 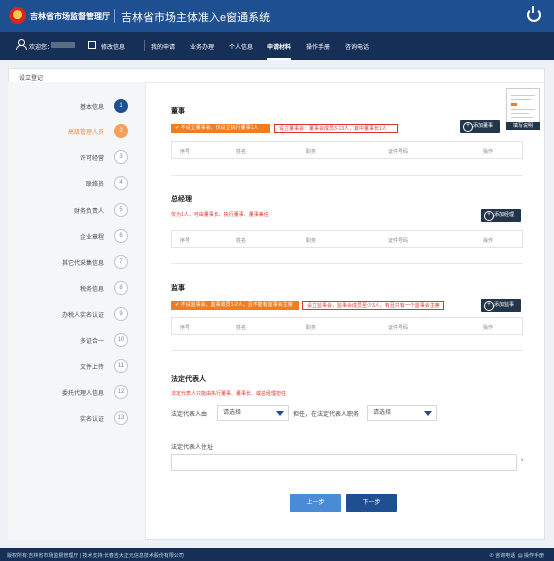 What do you see at coordinates (121, 183) in the screenshot?
I see `step-number: 4` at bounding box center [121, 183].